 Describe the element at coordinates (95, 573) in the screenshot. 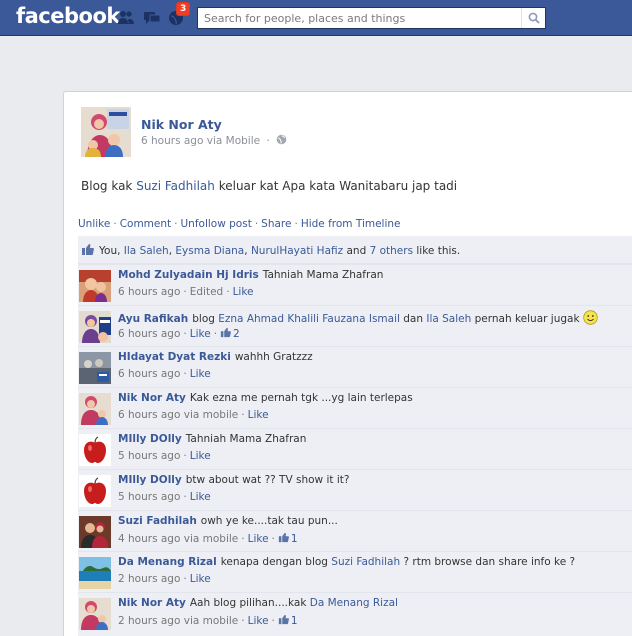

I see `beach-avatar` at that location.